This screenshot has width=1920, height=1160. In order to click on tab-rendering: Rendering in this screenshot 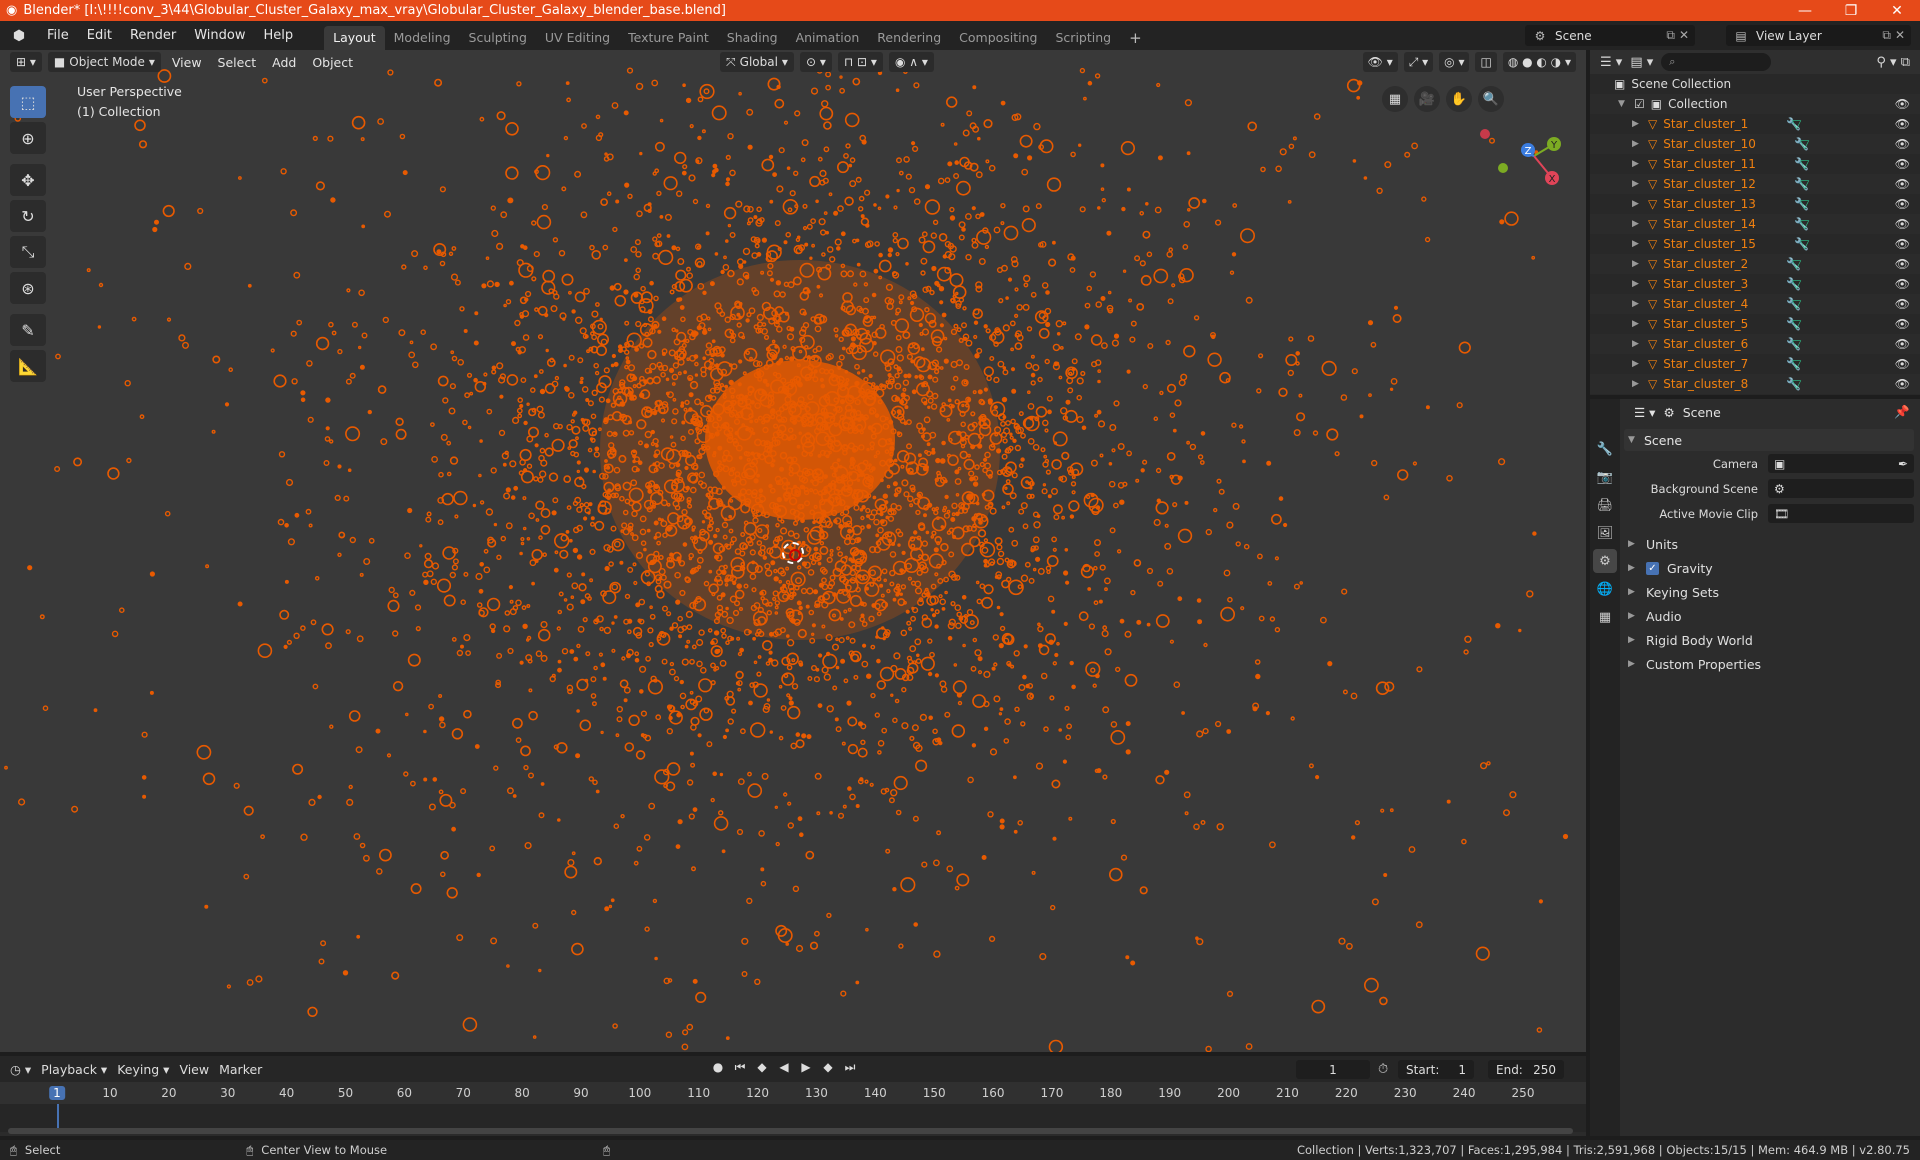, I will do `click(909, 38)`.